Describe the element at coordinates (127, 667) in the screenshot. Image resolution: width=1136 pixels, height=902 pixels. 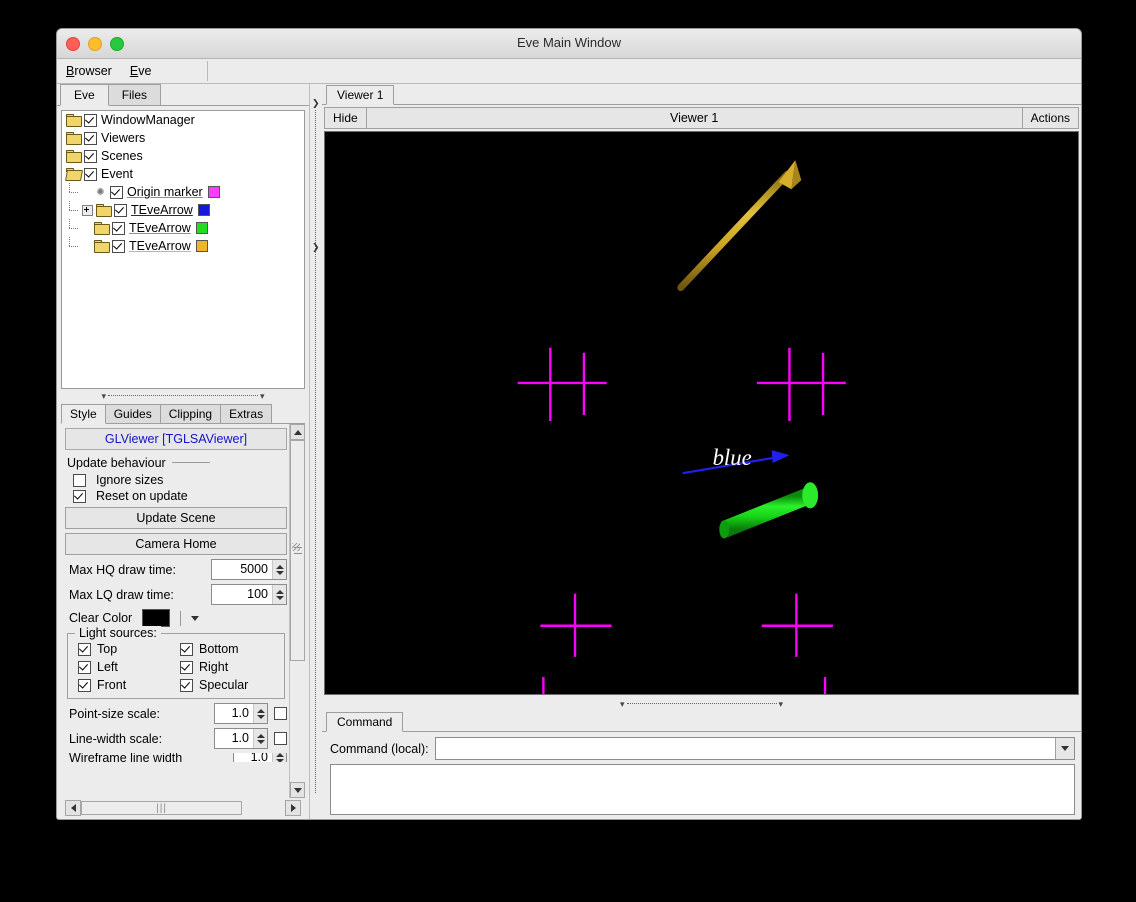
I see `light-source-row: Left` at that location.